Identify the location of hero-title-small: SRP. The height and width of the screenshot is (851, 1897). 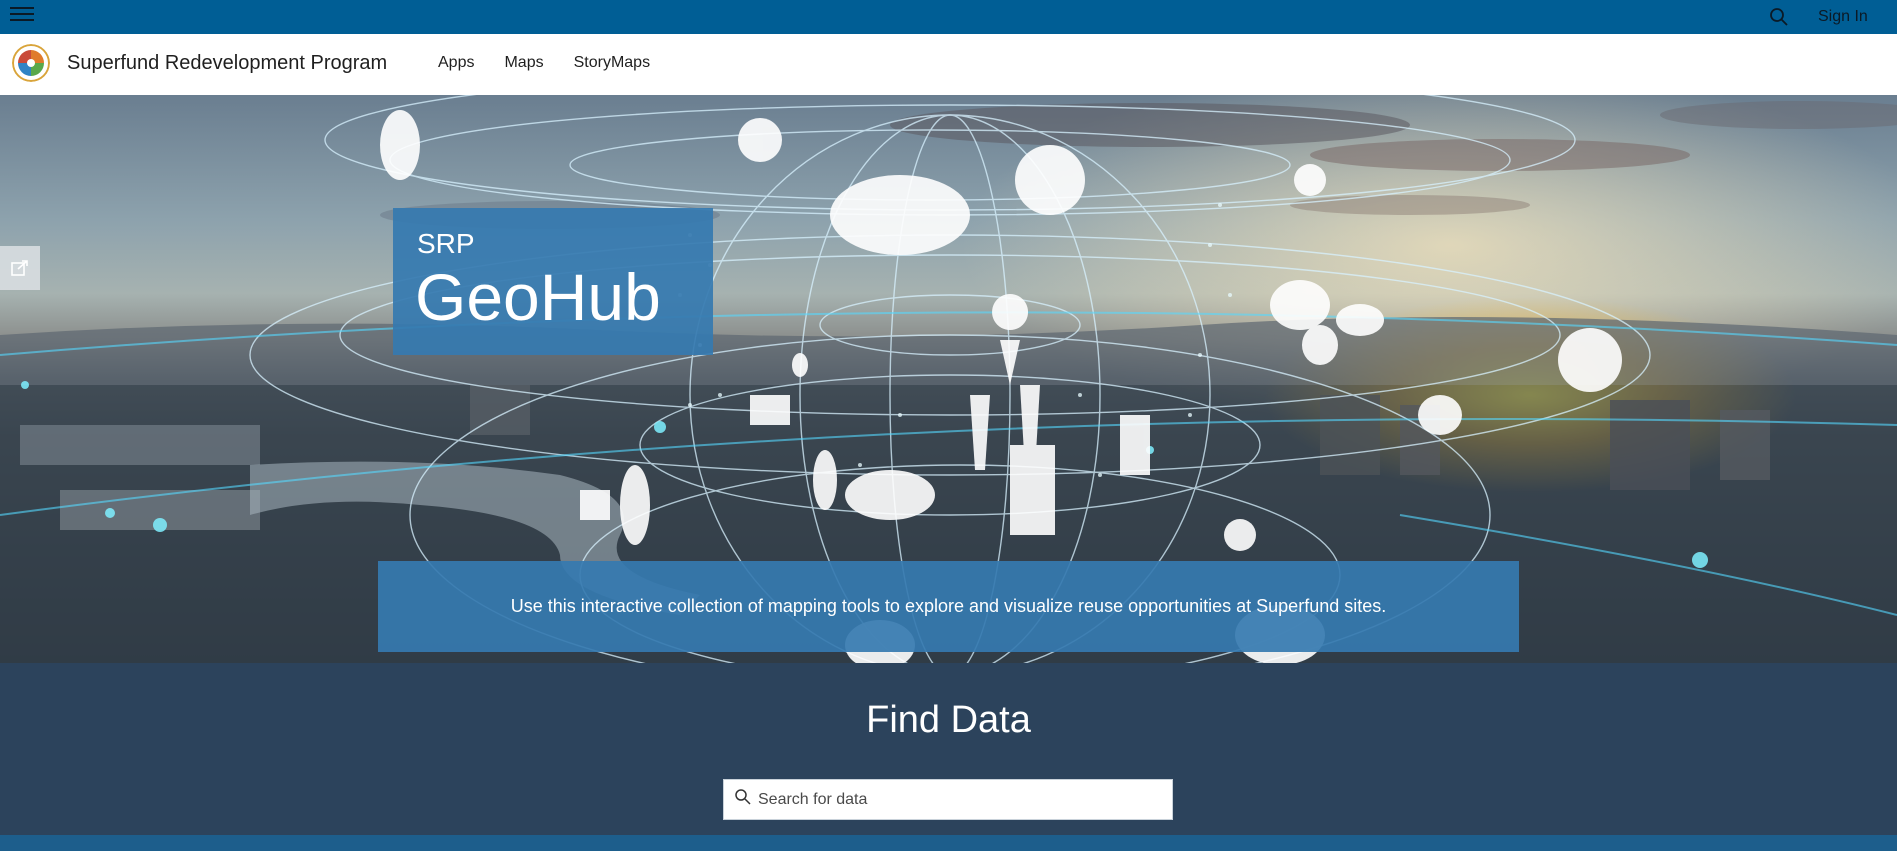
(446, 243).